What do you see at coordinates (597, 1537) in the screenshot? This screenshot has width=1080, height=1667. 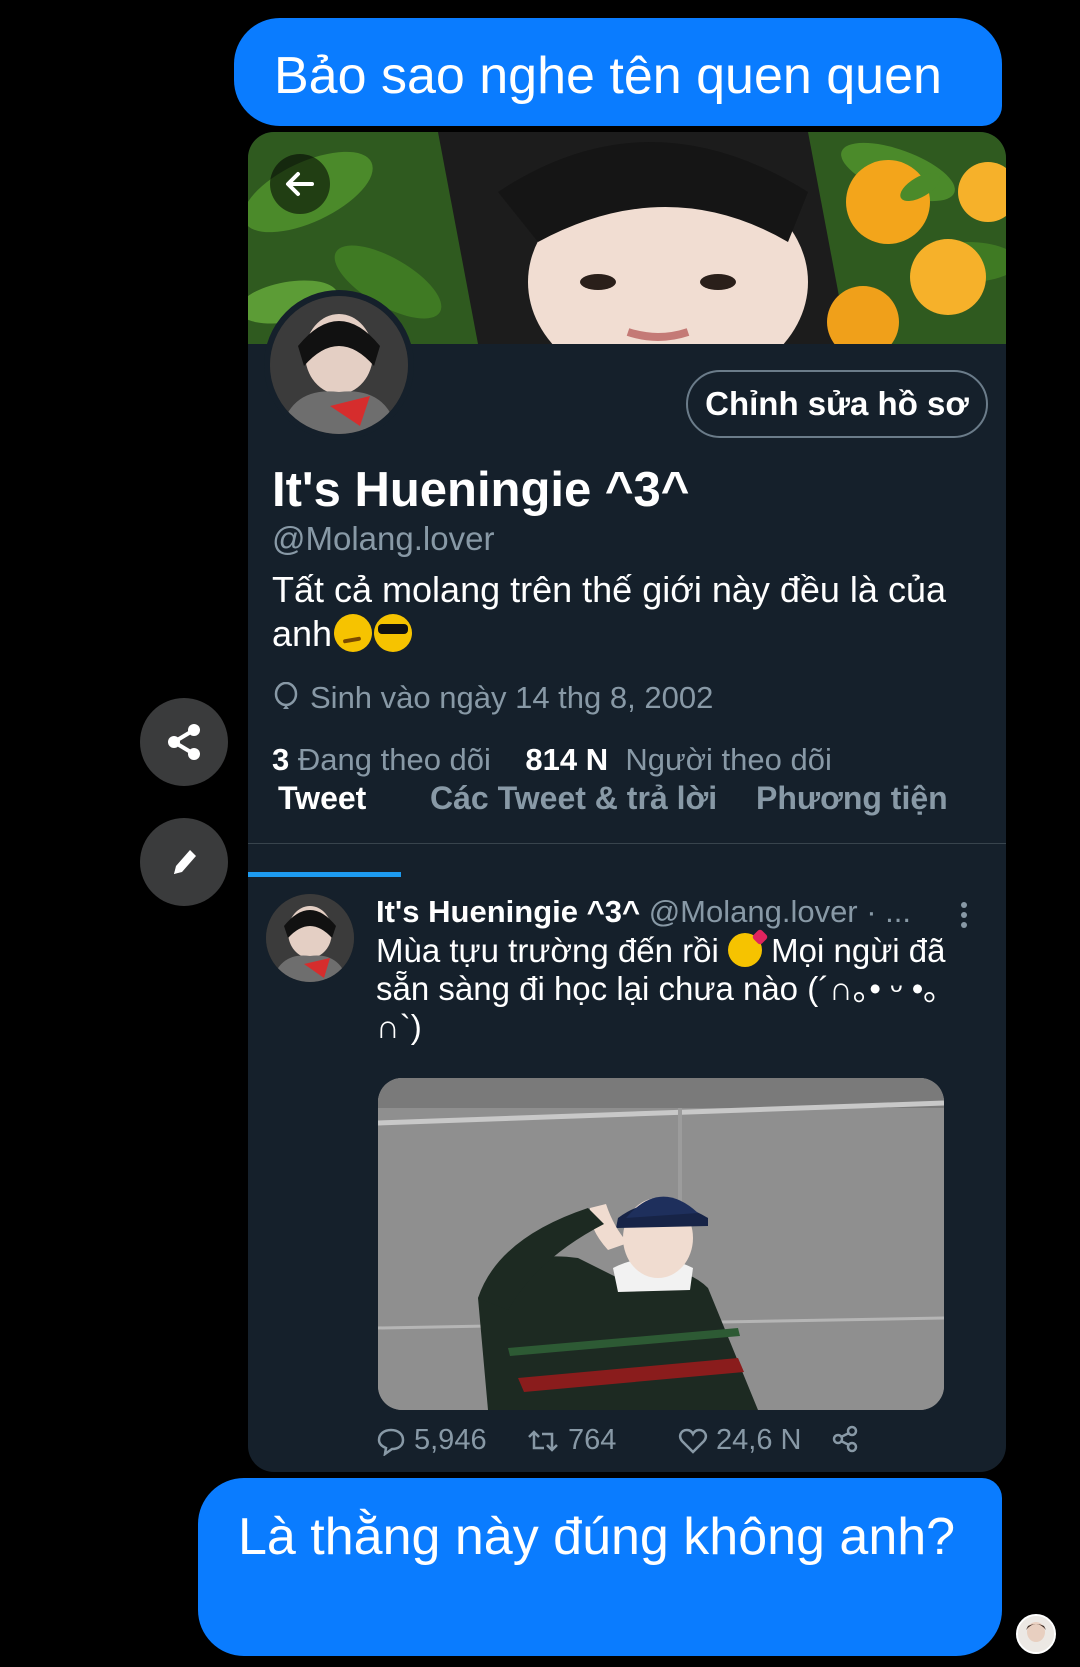 I see `message-text: Là thằng này đúng không anh?` at bounding box center [597, 1537].